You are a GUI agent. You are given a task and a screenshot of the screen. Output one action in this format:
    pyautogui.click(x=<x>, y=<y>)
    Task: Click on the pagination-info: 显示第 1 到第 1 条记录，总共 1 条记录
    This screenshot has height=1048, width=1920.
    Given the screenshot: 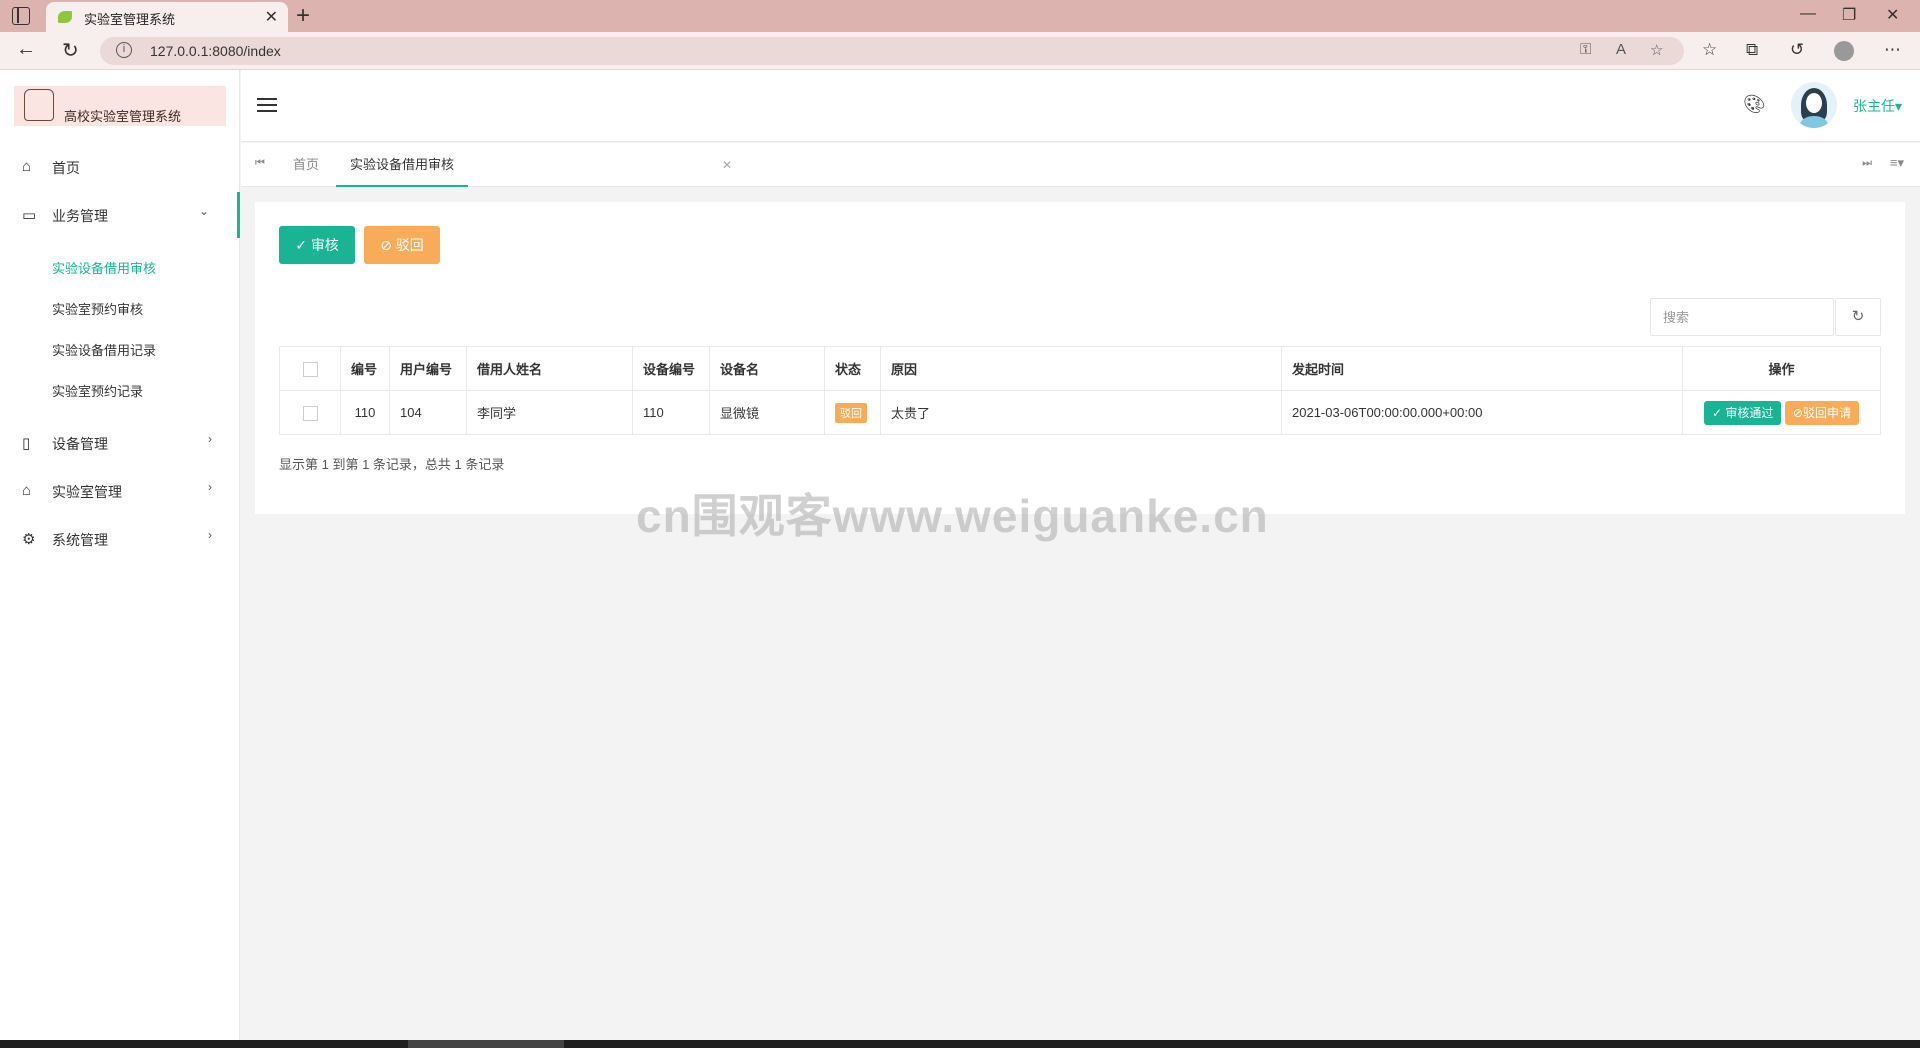 What is the action you would take?
    pyautogui.click(x=392, y=464)
    